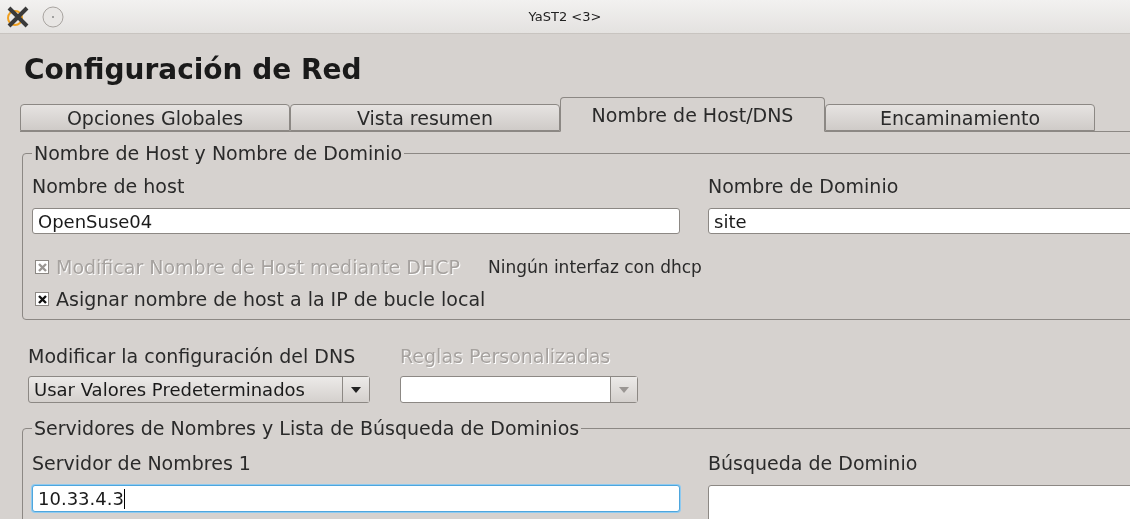 This screenshot has width=1130, height=519. I want to click on tab: Encaminamiento, so click(960, 117).